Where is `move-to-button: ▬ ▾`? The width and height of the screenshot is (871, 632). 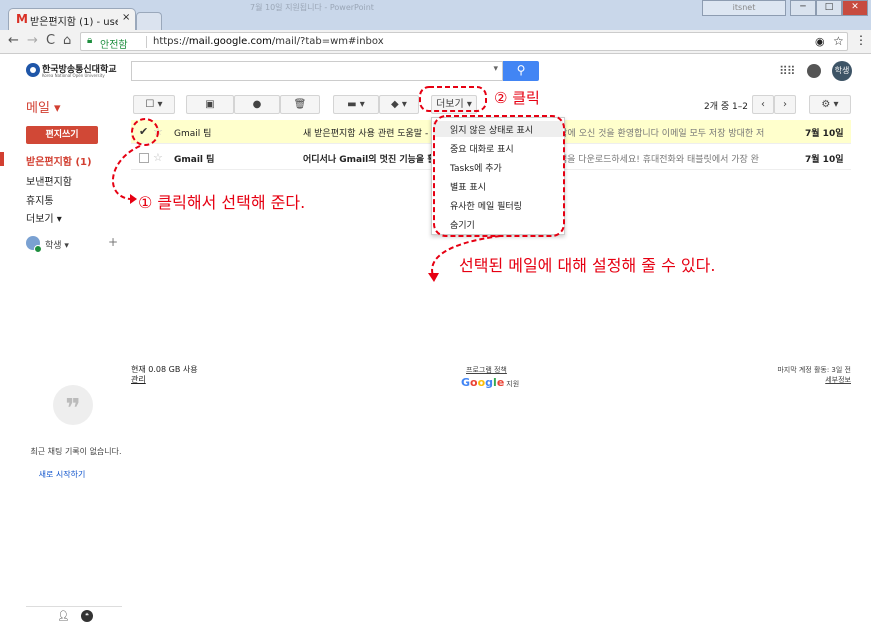 move-to-button: ▬ ▾ is located at coordinates (356, 104).